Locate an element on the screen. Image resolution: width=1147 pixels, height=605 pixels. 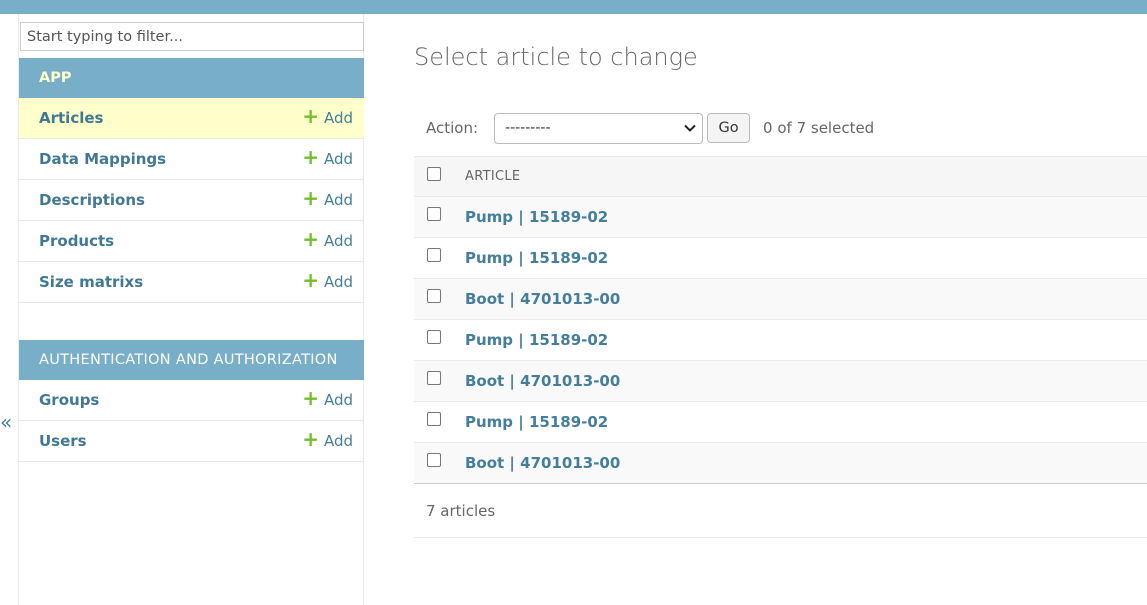
sidebar-item-label: Products is located at coordinates (76, 241).